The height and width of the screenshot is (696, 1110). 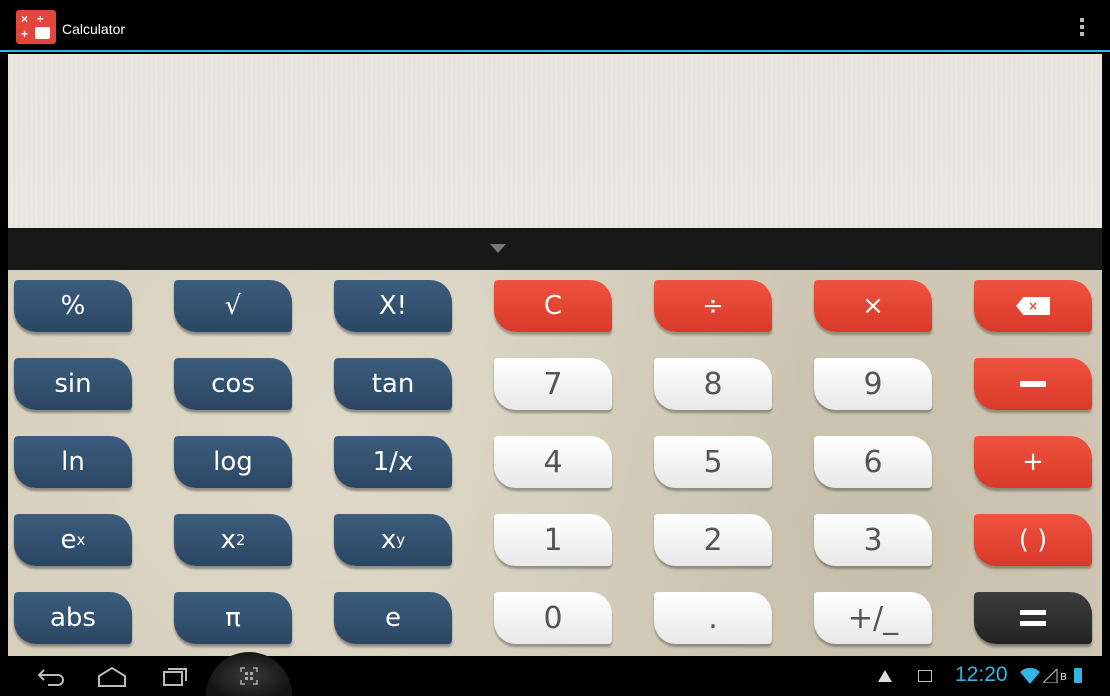 I want to click on multiply-label: ×, so click(x=873, y=306).